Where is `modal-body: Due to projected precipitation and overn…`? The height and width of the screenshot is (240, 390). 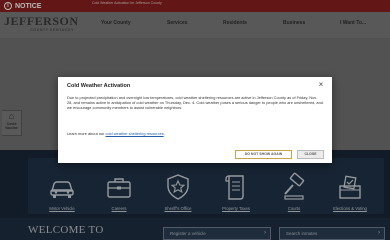 modal-body: Due to projected precipitation and overn… is located at coordinates (195, 102).